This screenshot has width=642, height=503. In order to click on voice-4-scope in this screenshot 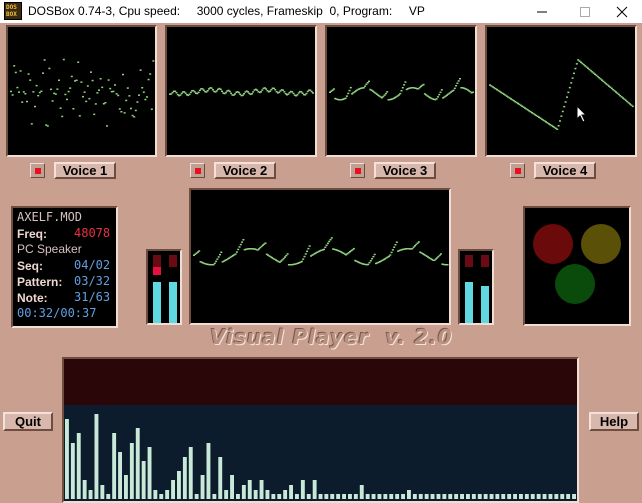, I will do `click(561, 91)`.